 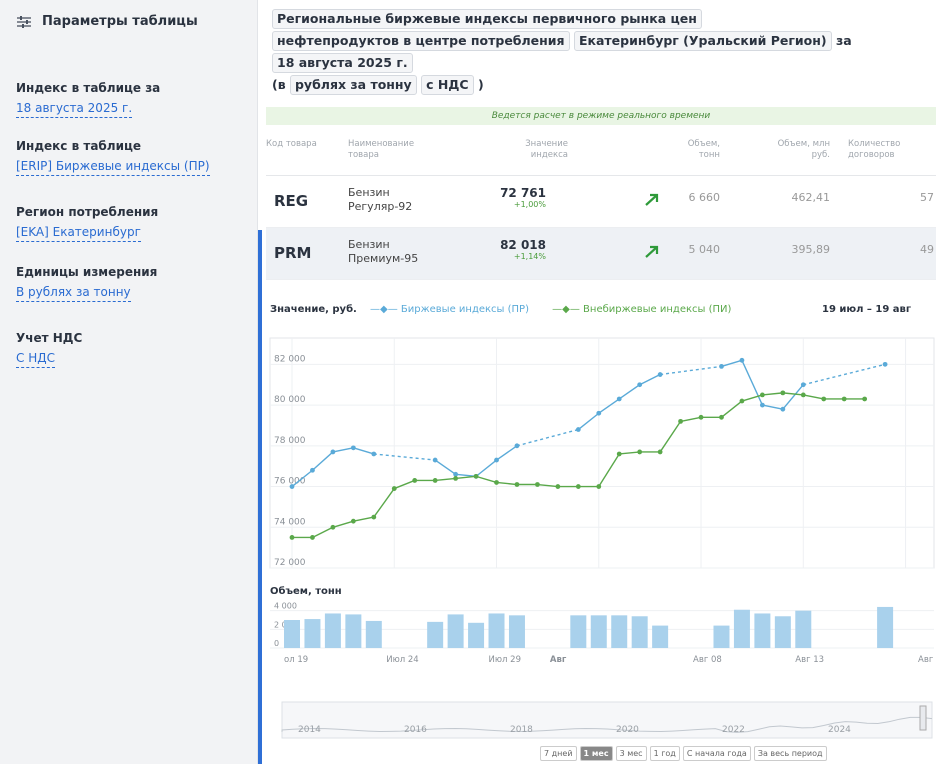 I want to click on y-tick-label: 72 000, so click(x=290, y=563).